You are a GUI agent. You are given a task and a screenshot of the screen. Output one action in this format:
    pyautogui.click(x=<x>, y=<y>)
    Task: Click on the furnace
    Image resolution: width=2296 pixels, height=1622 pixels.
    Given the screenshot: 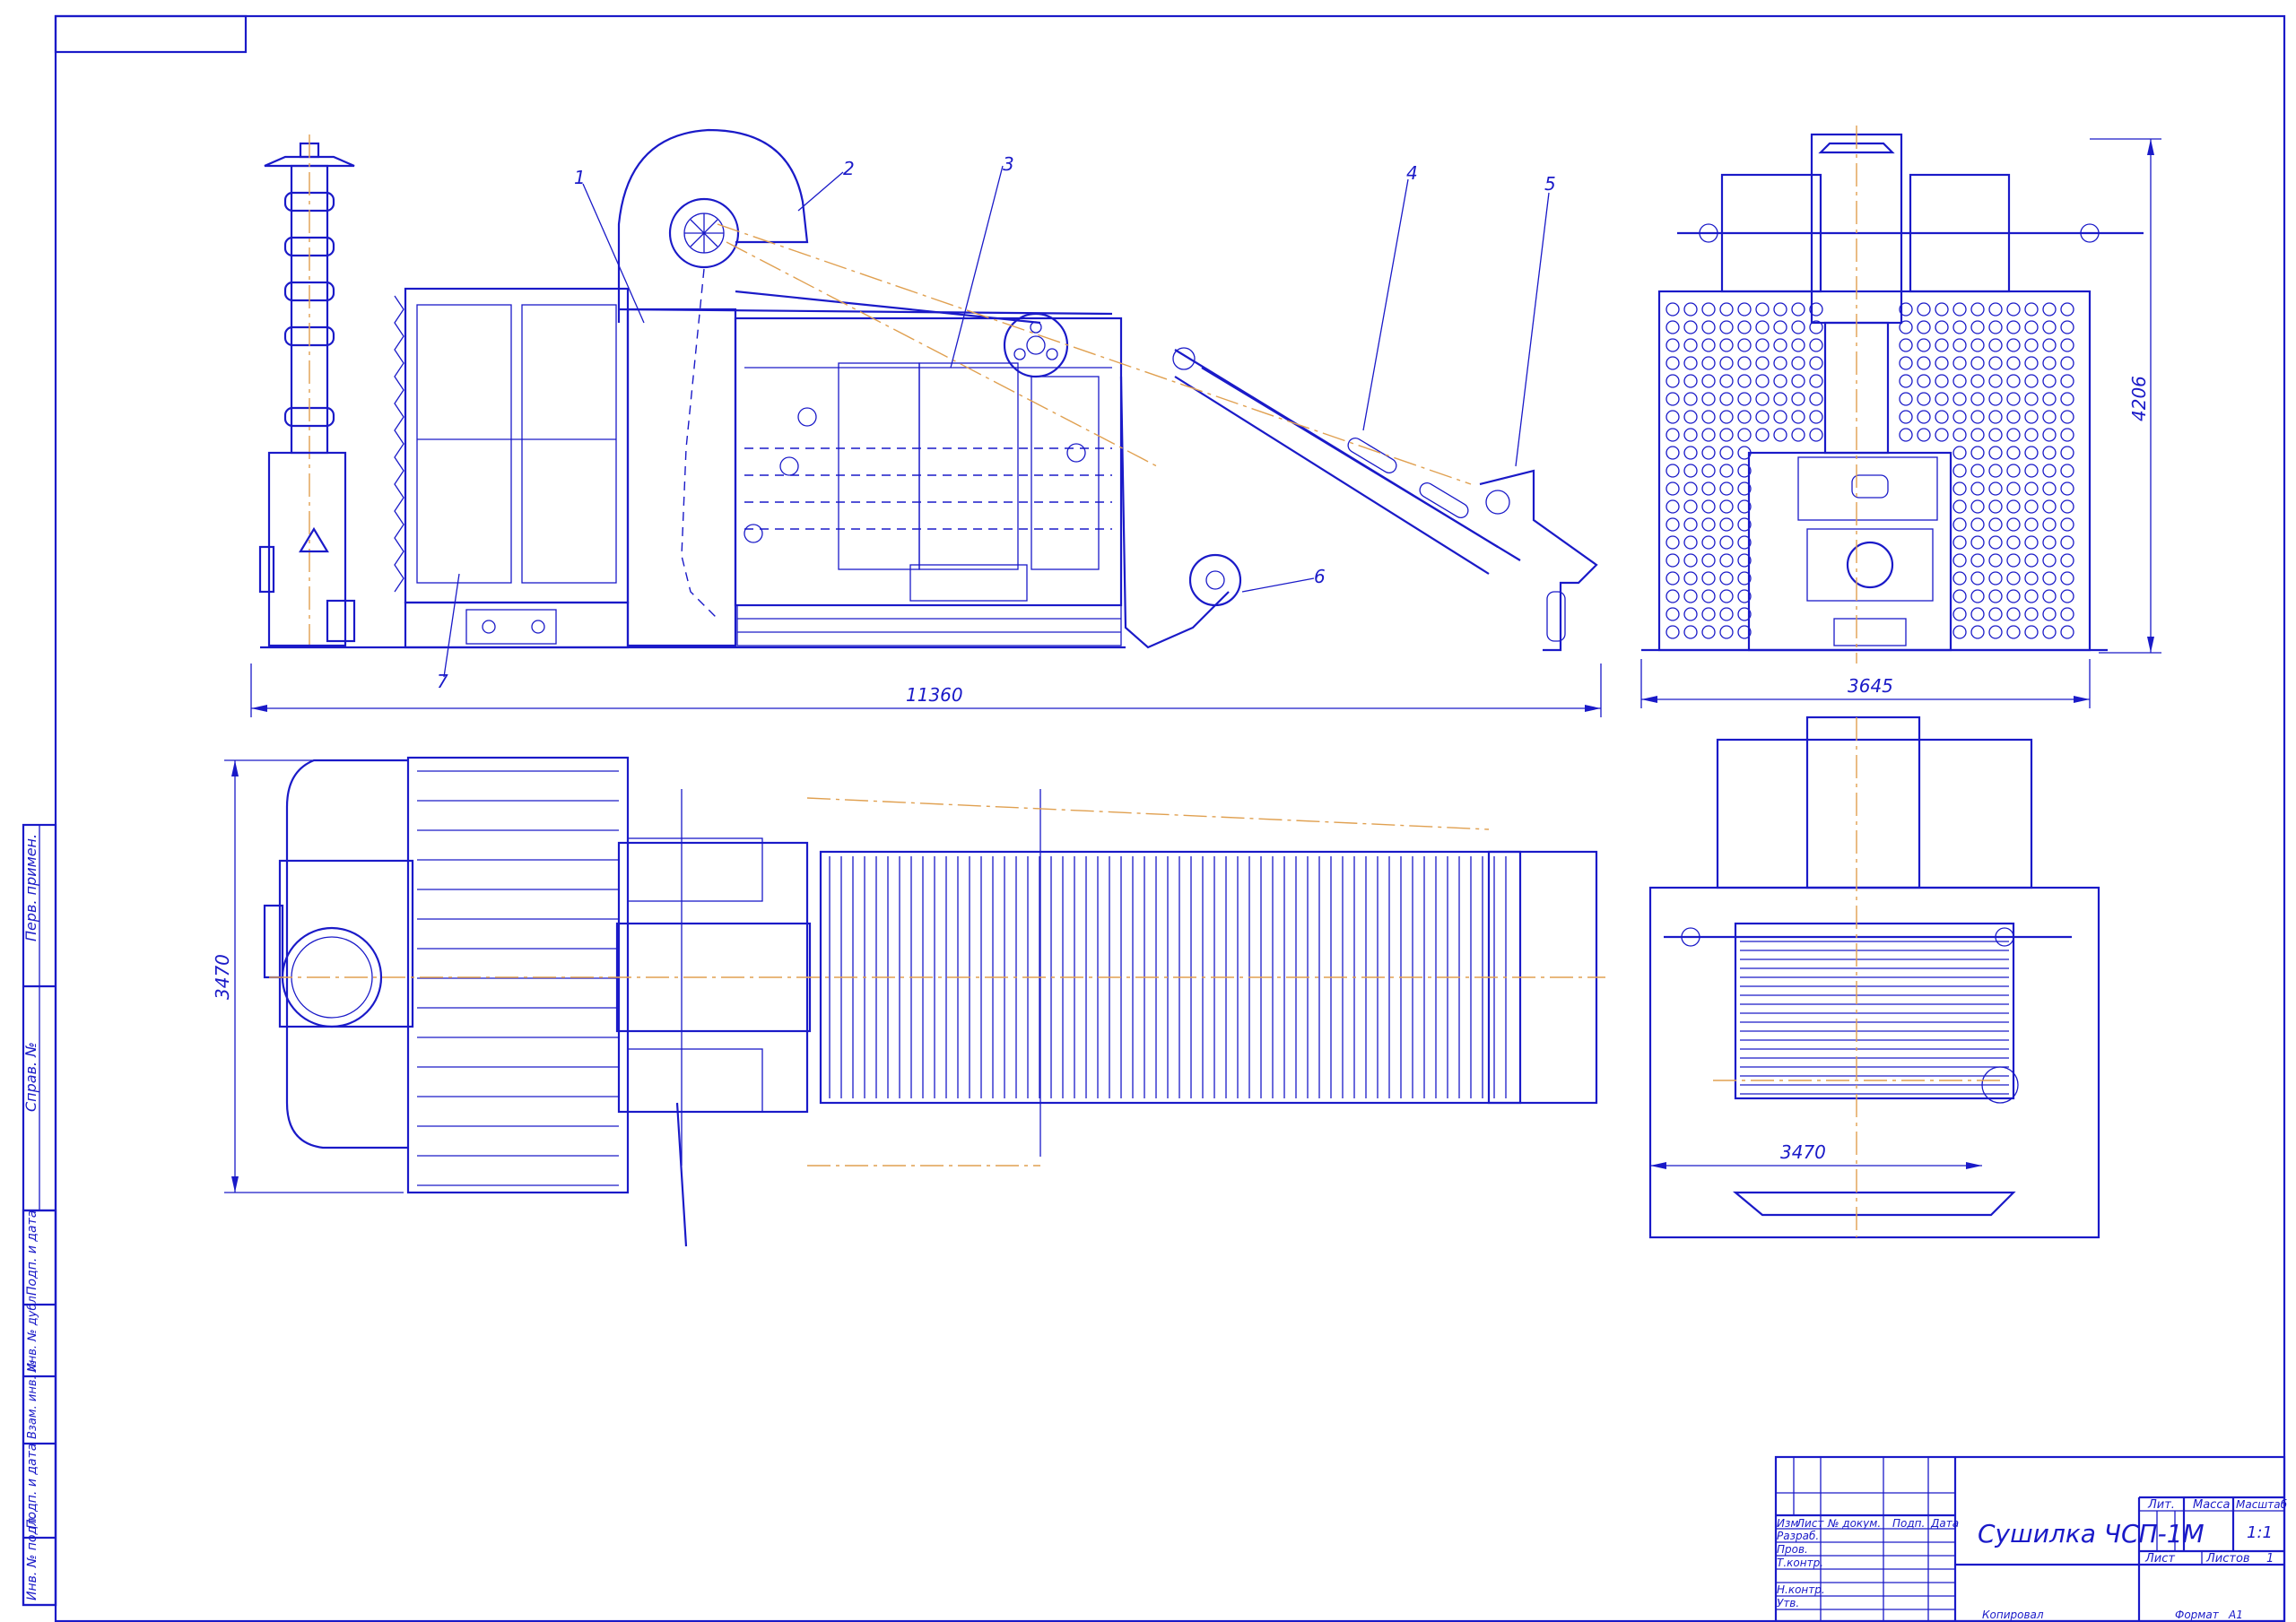 What is the action you would take?
    pyautogui.click(x=307, y=549)
    